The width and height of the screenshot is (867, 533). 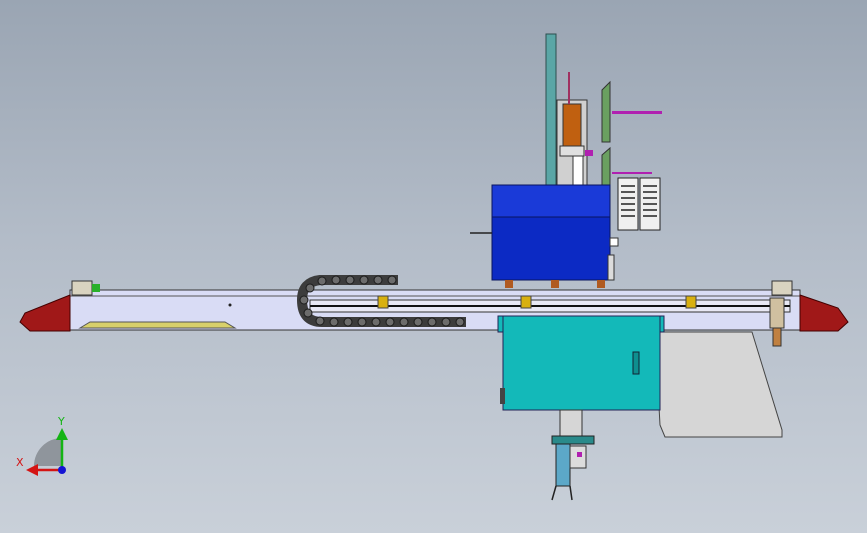 I want to click on z-axis-upper-assembly, so click(x=574, y=129).